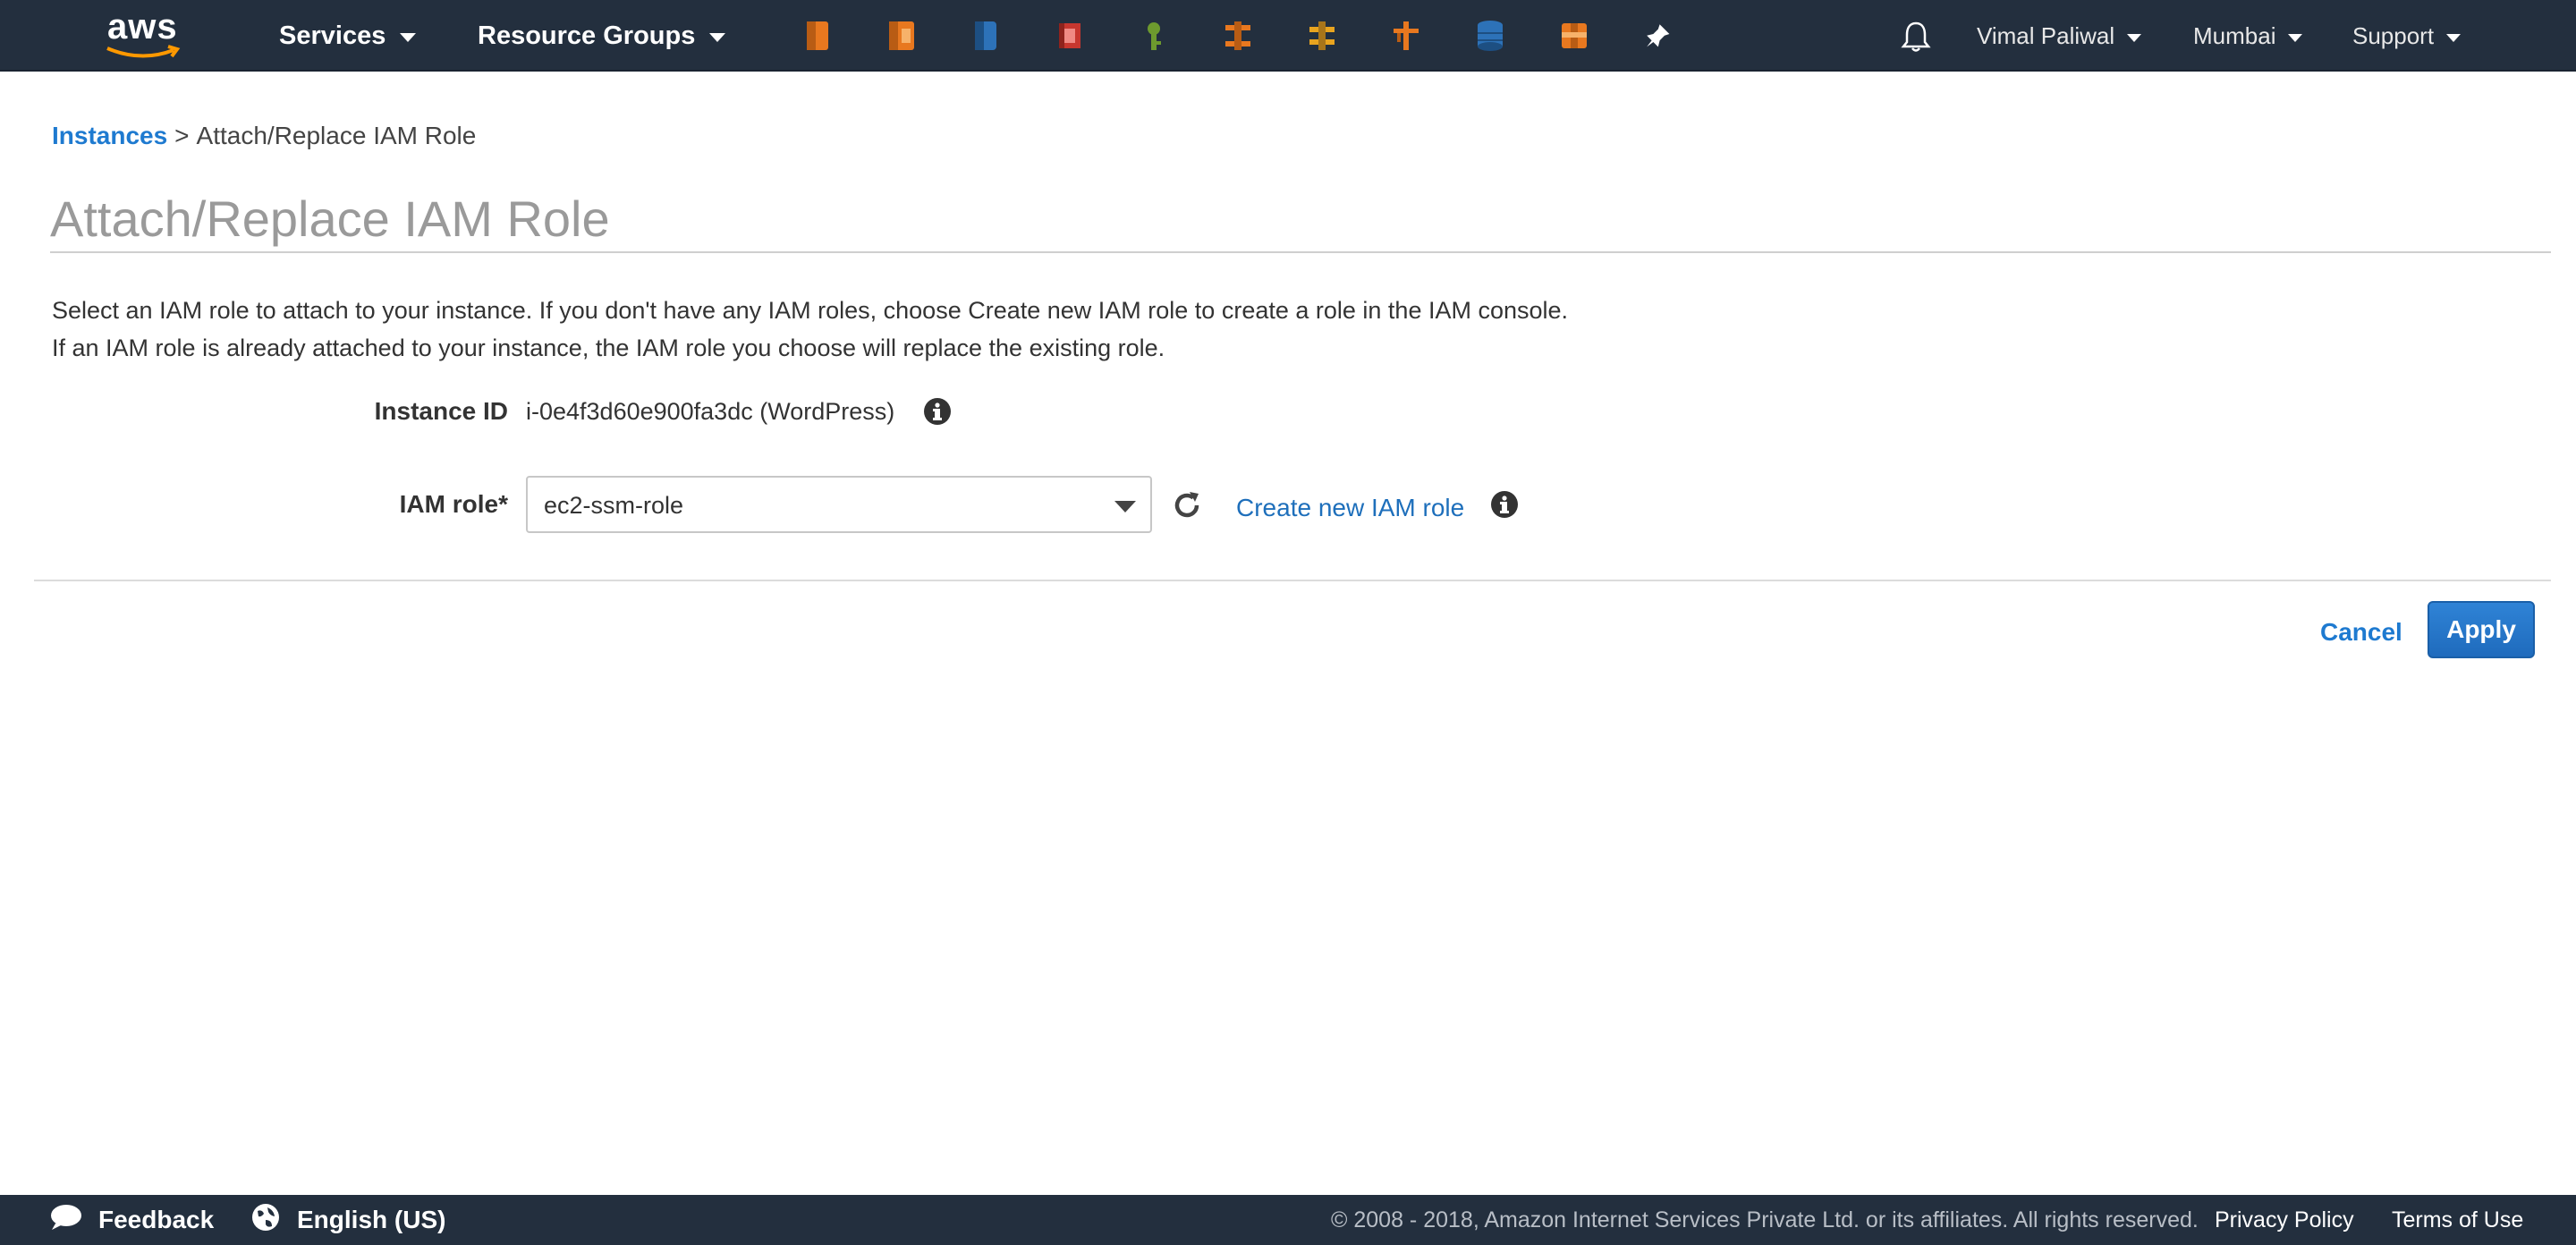 The width and height of the screenshot is (2576, 1245). I want to click on account-menu-label: Vimal Paliwal, so click(2046, 35).